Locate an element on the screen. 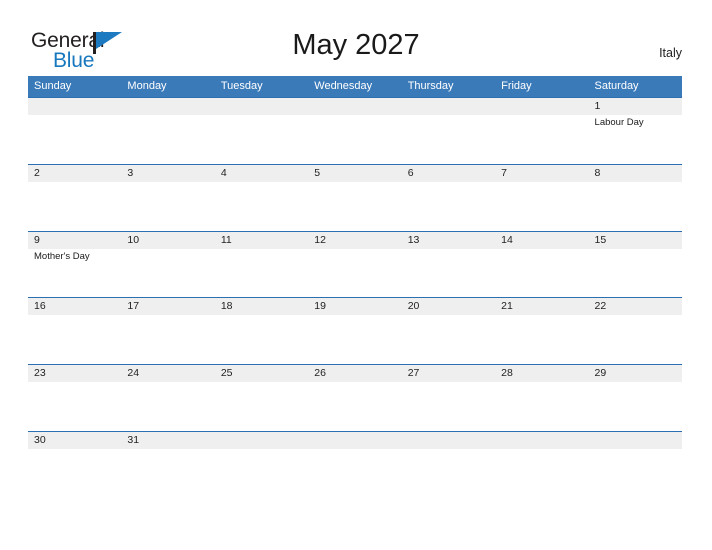 This screenshot has height=550, width=712. day-number: 9 is located at coordinates (37, 239).